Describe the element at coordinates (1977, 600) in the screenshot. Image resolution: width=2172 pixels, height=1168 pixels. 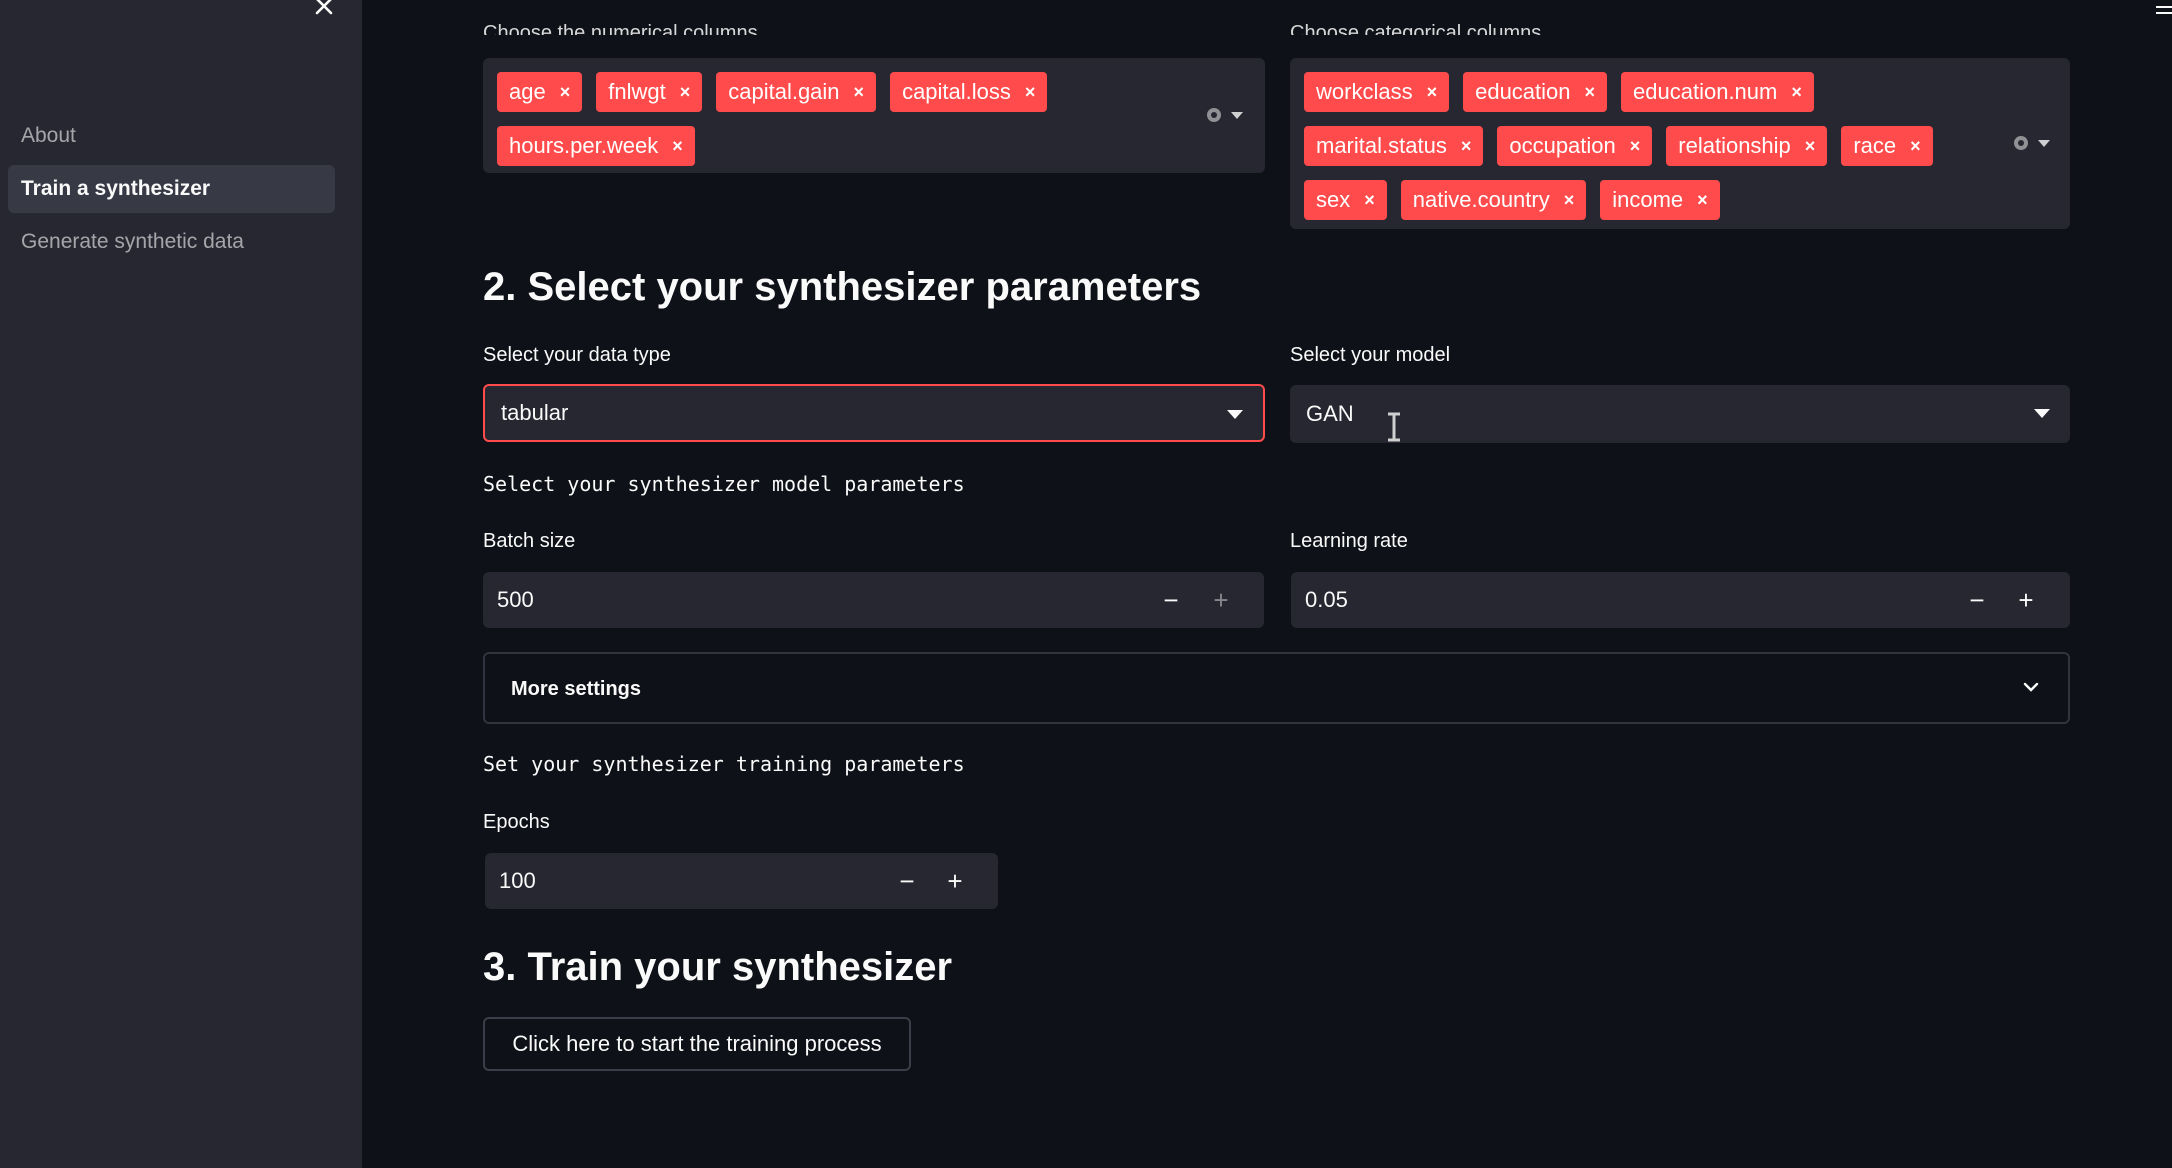
I see `learning-rate-decrement-button: −` at that location.